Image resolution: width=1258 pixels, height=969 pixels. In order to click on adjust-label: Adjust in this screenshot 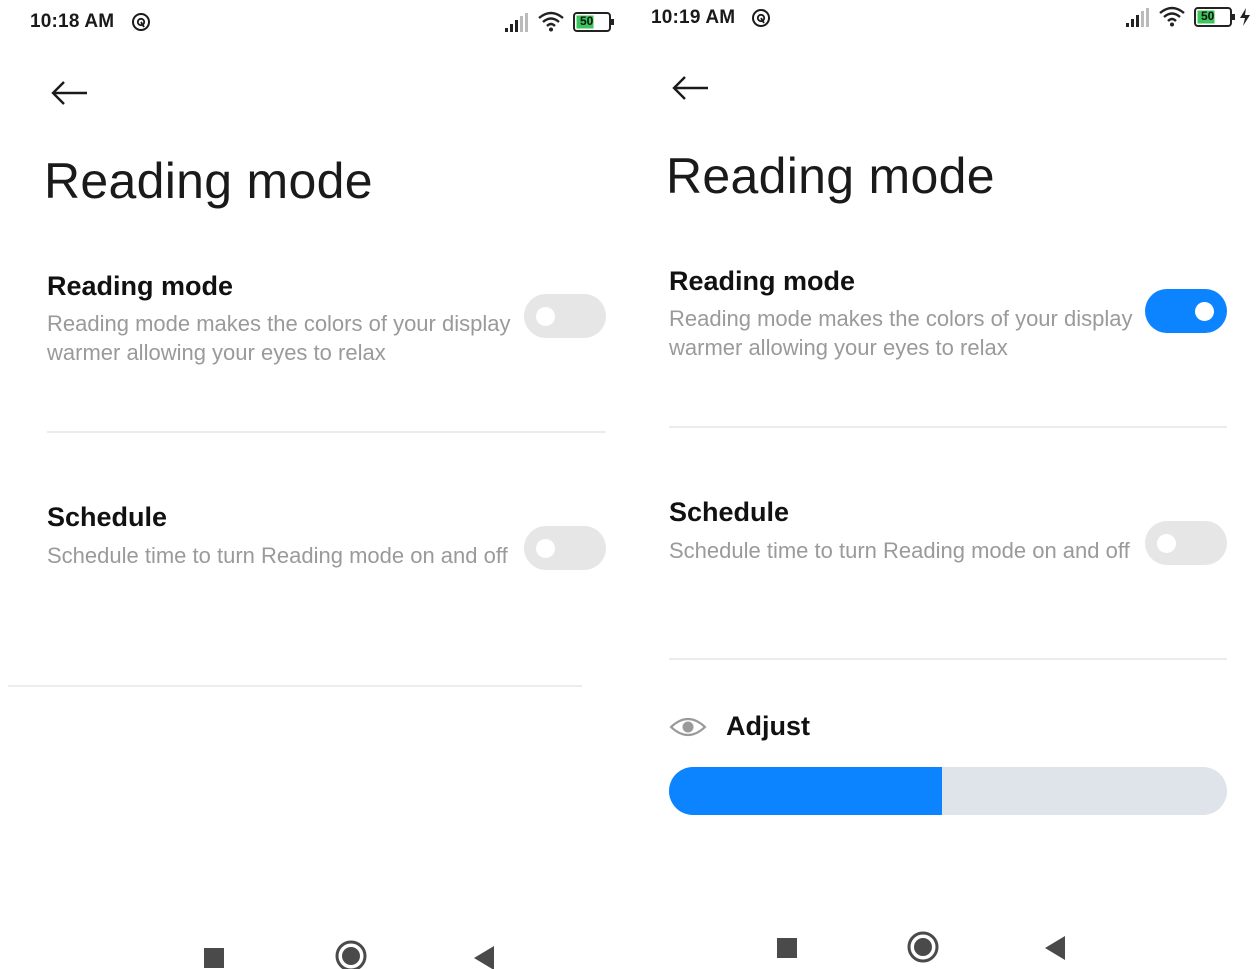, I will do `click(768, 726)`.